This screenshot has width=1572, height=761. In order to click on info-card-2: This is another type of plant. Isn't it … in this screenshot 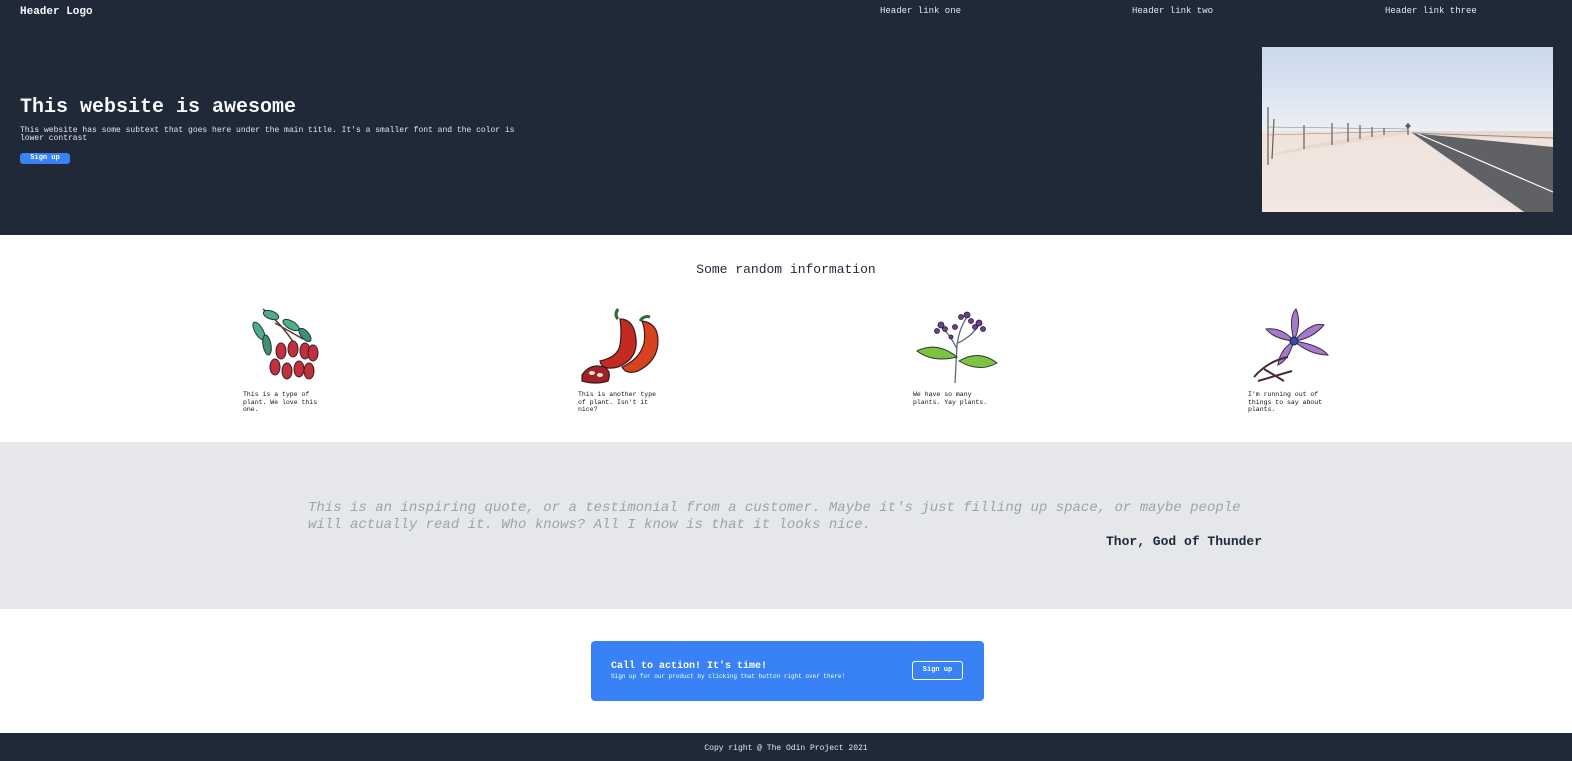, I will do `click(624, 359)`.